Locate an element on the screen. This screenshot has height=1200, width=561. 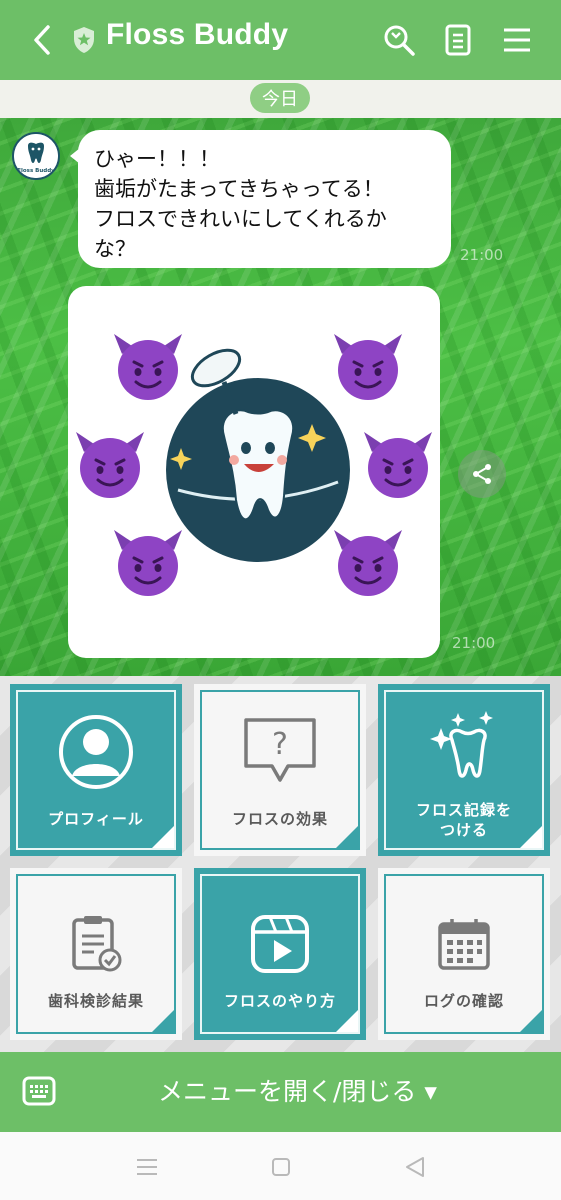
share-icon is located at coordinates (482, 474).